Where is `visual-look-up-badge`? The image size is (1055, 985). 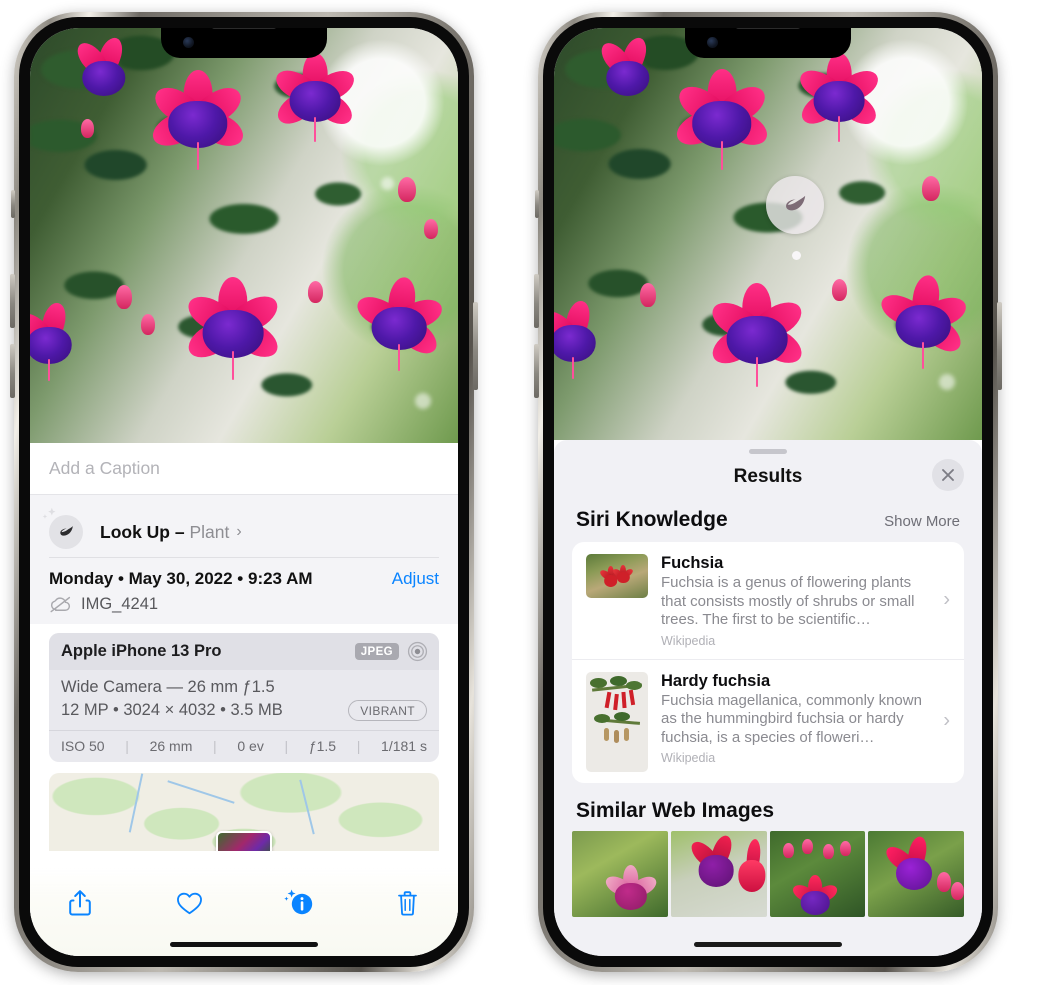
visual-look-up-badge is located at coordinates (795, 205).